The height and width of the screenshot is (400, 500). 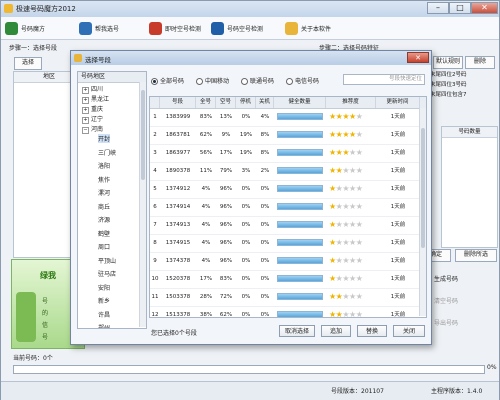 What do you see at coordinates (142, 204) in the screenshot?
I see `region-tree-scrollbar` at bounding box center [142, 204].